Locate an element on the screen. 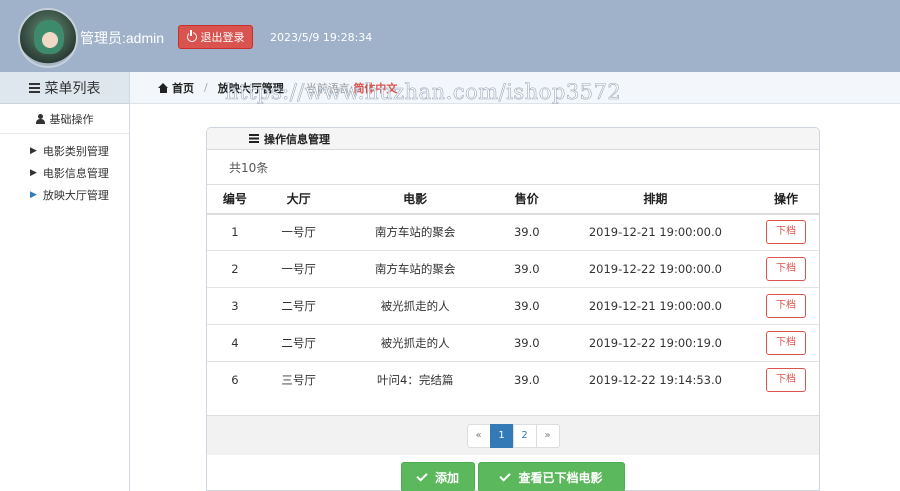 The image size is (900, 491). sidebar-item-label: 放映大厅管理 is located at coordinates (75, 195).